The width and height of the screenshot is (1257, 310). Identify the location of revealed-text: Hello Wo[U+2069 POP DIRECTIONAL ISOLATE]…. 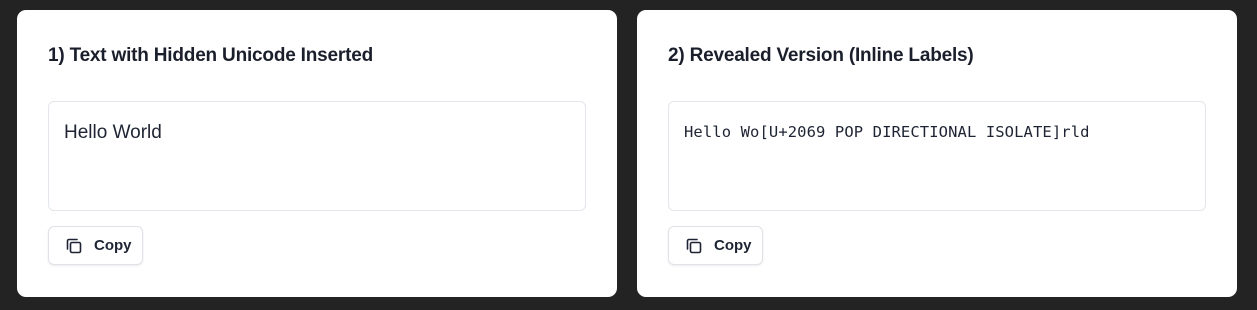
(887, 132).